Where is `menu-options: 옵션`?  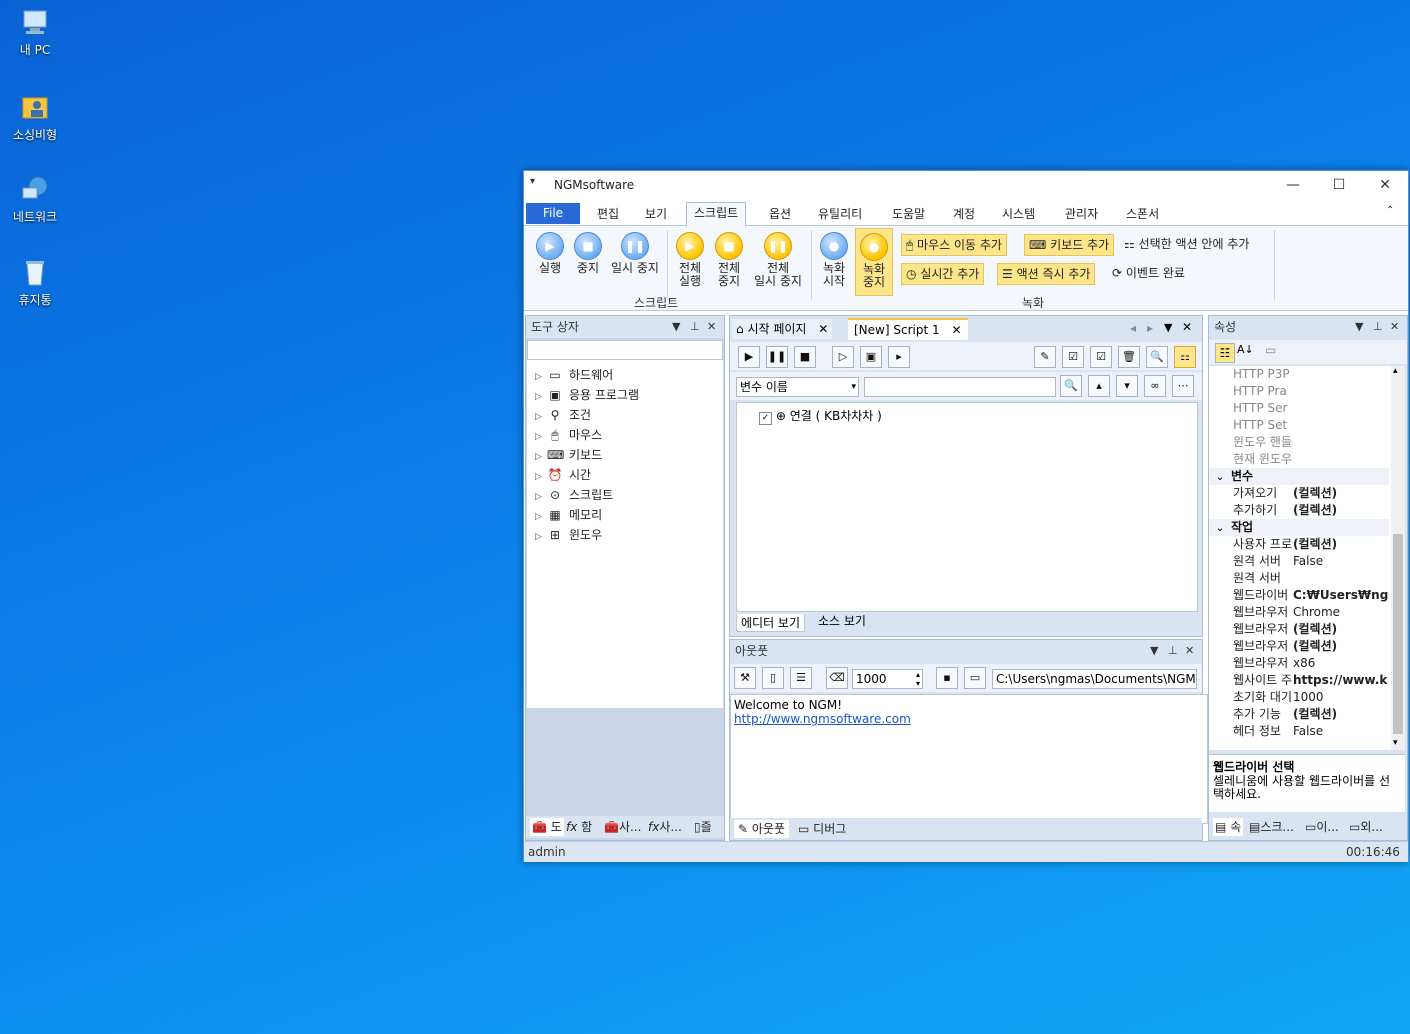
menu-options: 옵션 is located at coordinates (780, 213).